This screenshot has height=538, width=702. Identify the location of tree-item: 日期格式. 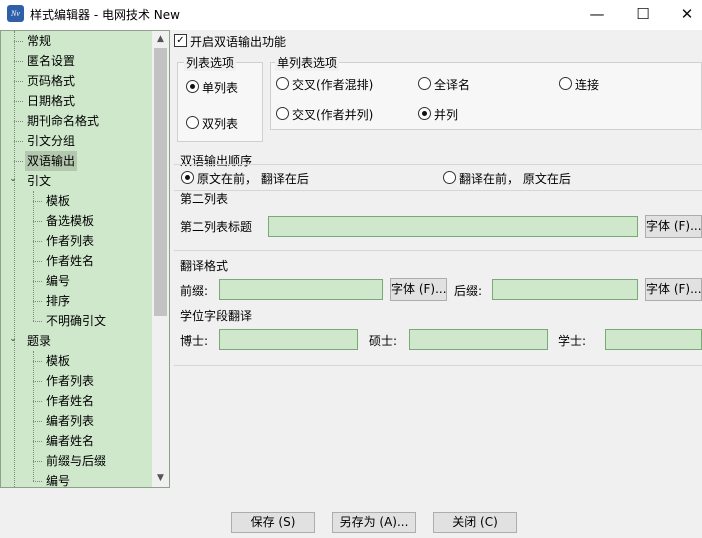
(76, 101).